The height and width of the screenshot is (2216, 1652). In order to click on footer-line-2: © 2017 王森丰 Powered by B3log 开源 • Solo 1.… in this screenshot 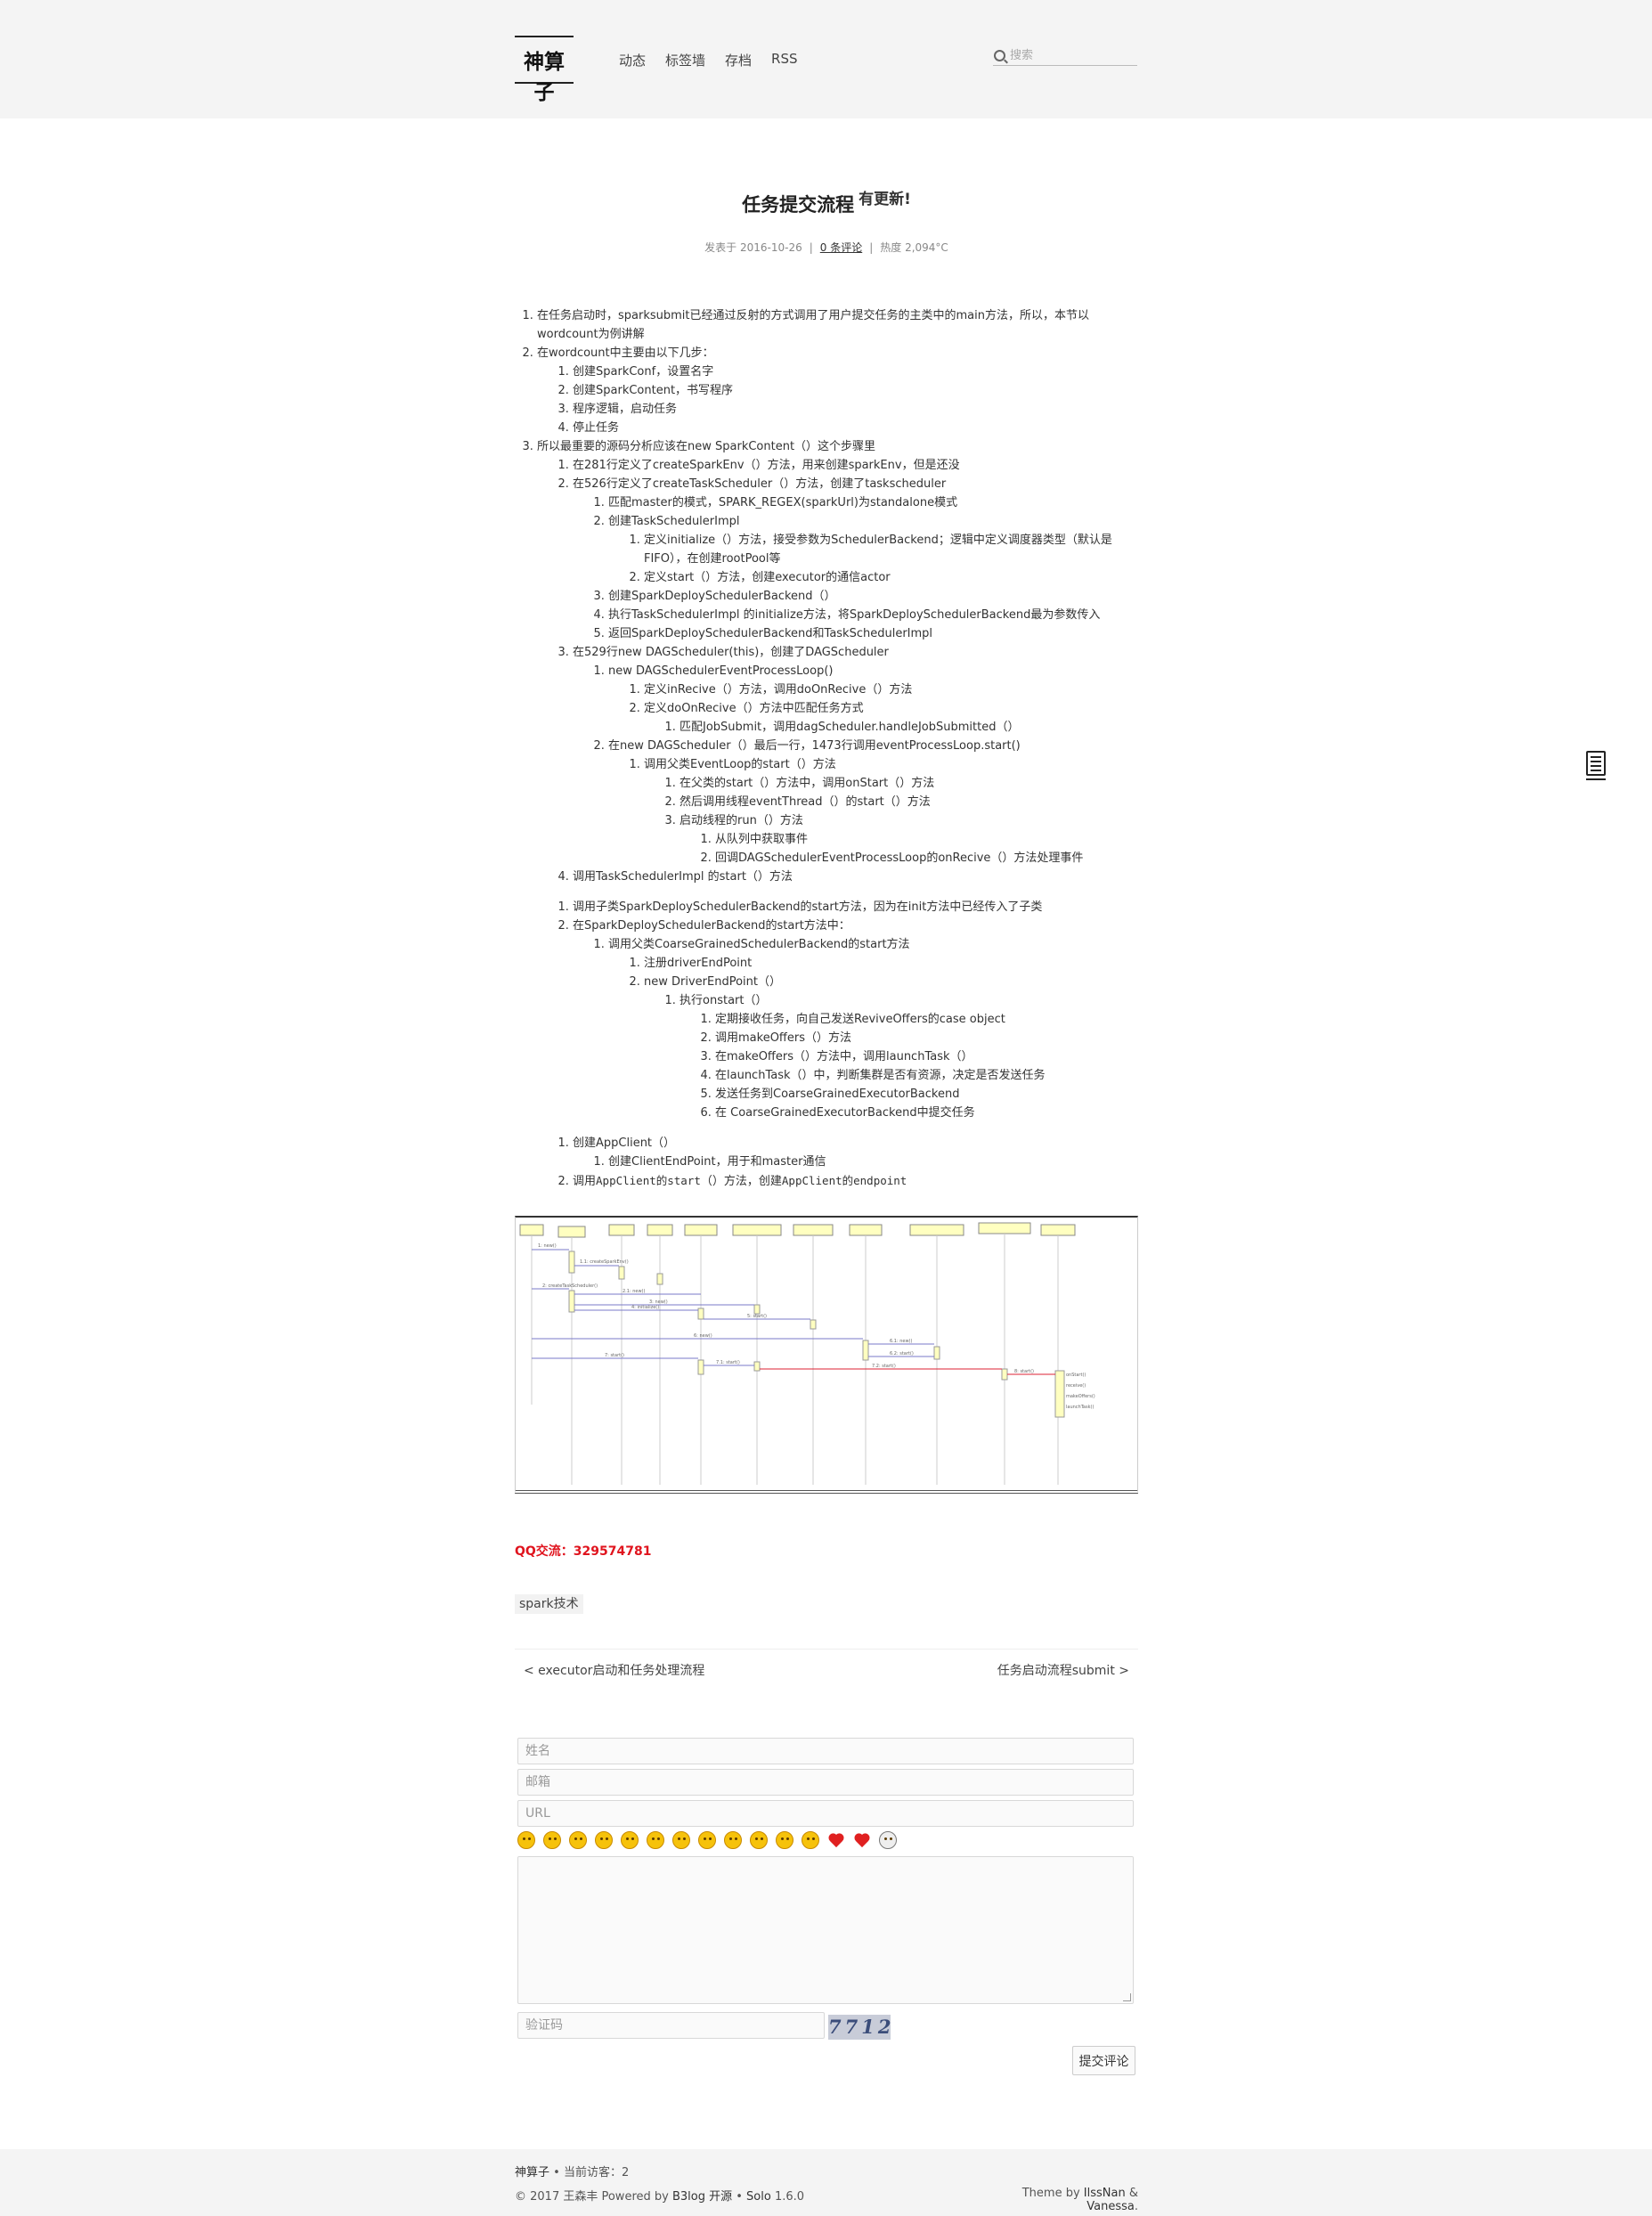, I will do `click(659, 2195)`.